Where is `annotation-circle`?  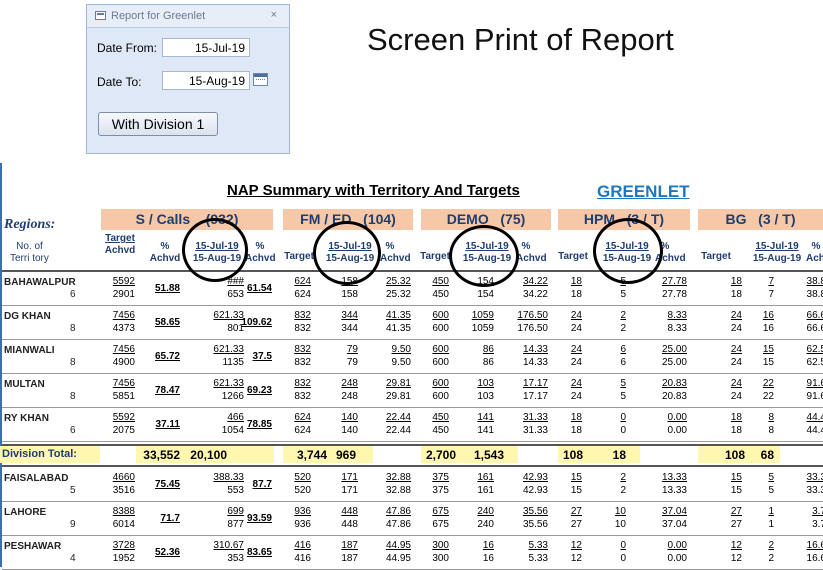 annotation-circle is located at coordinates (215, 250).